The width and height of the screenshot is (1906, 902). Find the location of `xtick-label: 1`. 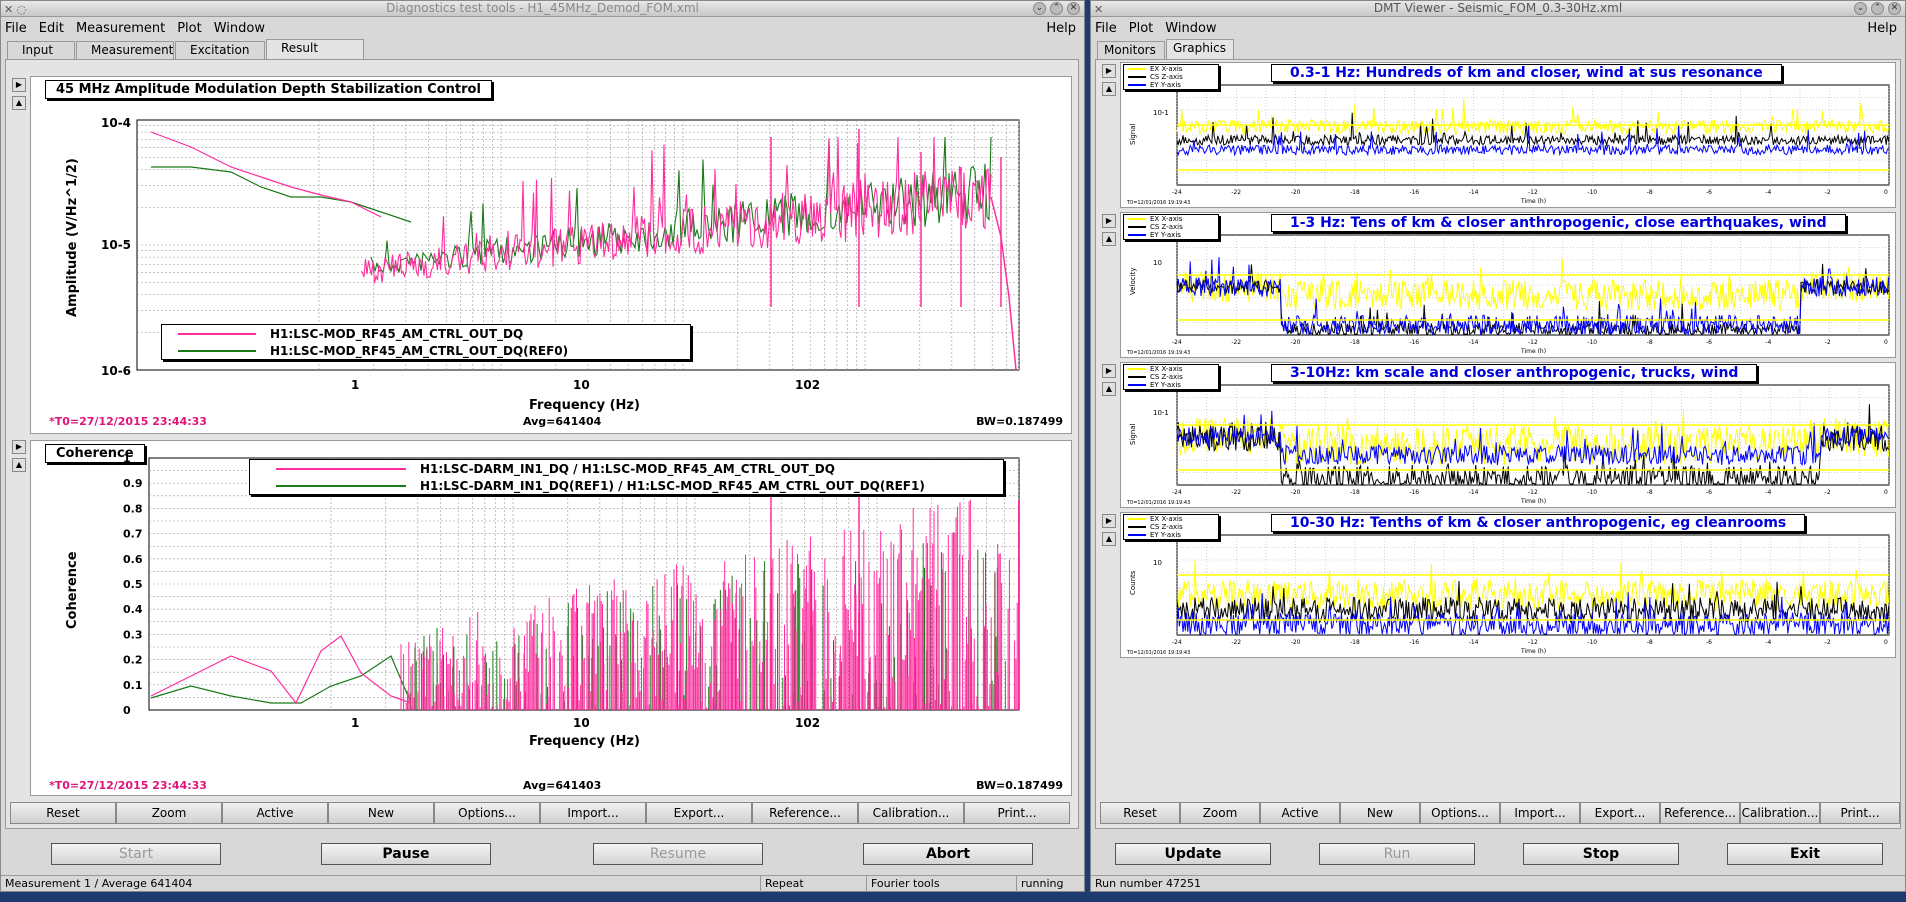

xtick-label: 1 is located at coordinates (355, 723).